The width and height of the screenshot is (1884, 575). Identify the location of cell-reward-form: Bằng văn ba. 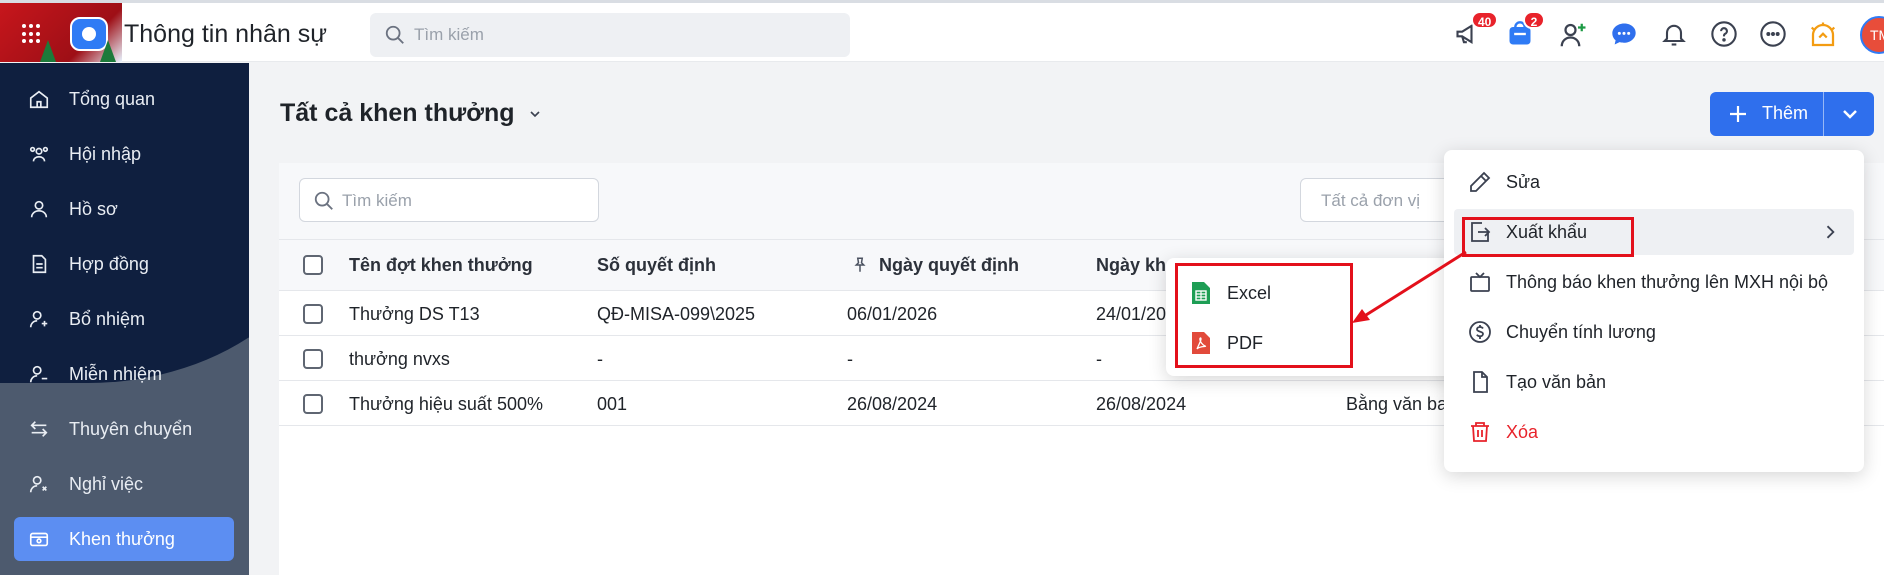
(1397, 404).